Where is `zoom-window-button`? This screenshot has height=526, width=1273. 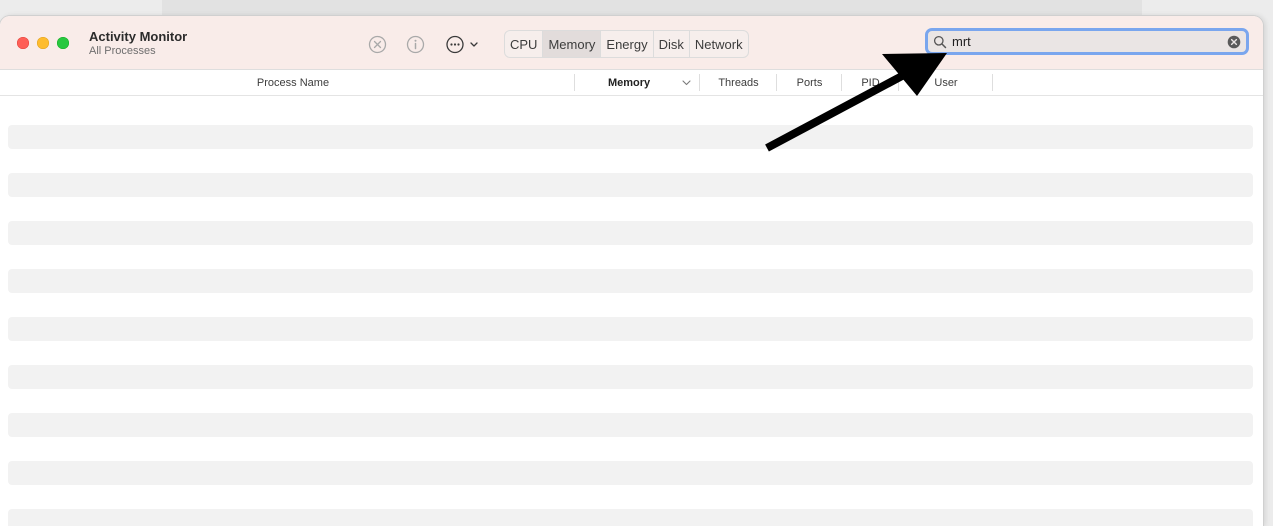
zoom-window-button is located at coordinates (63, 43).